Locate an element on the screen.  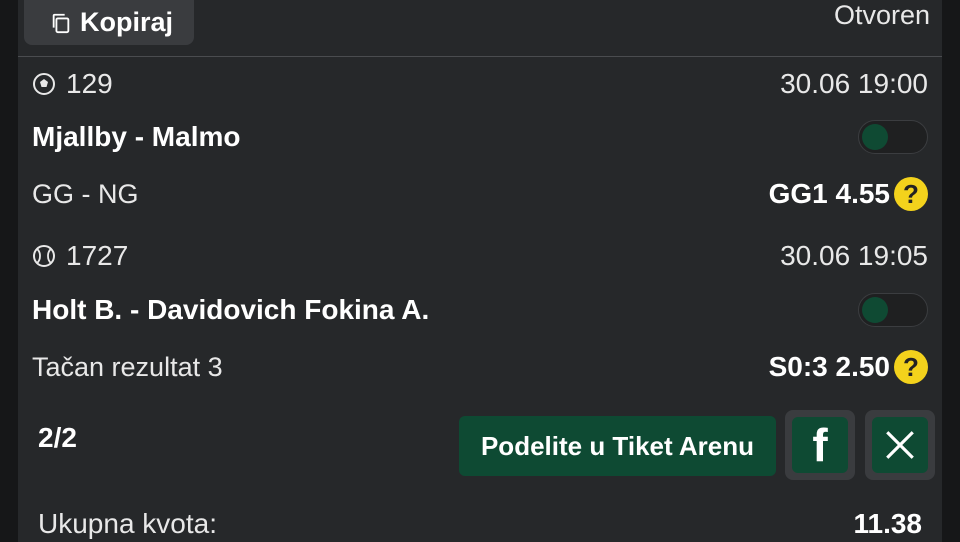
event-datetime: 30.06 19:00 is located at coordinates (854, 83).